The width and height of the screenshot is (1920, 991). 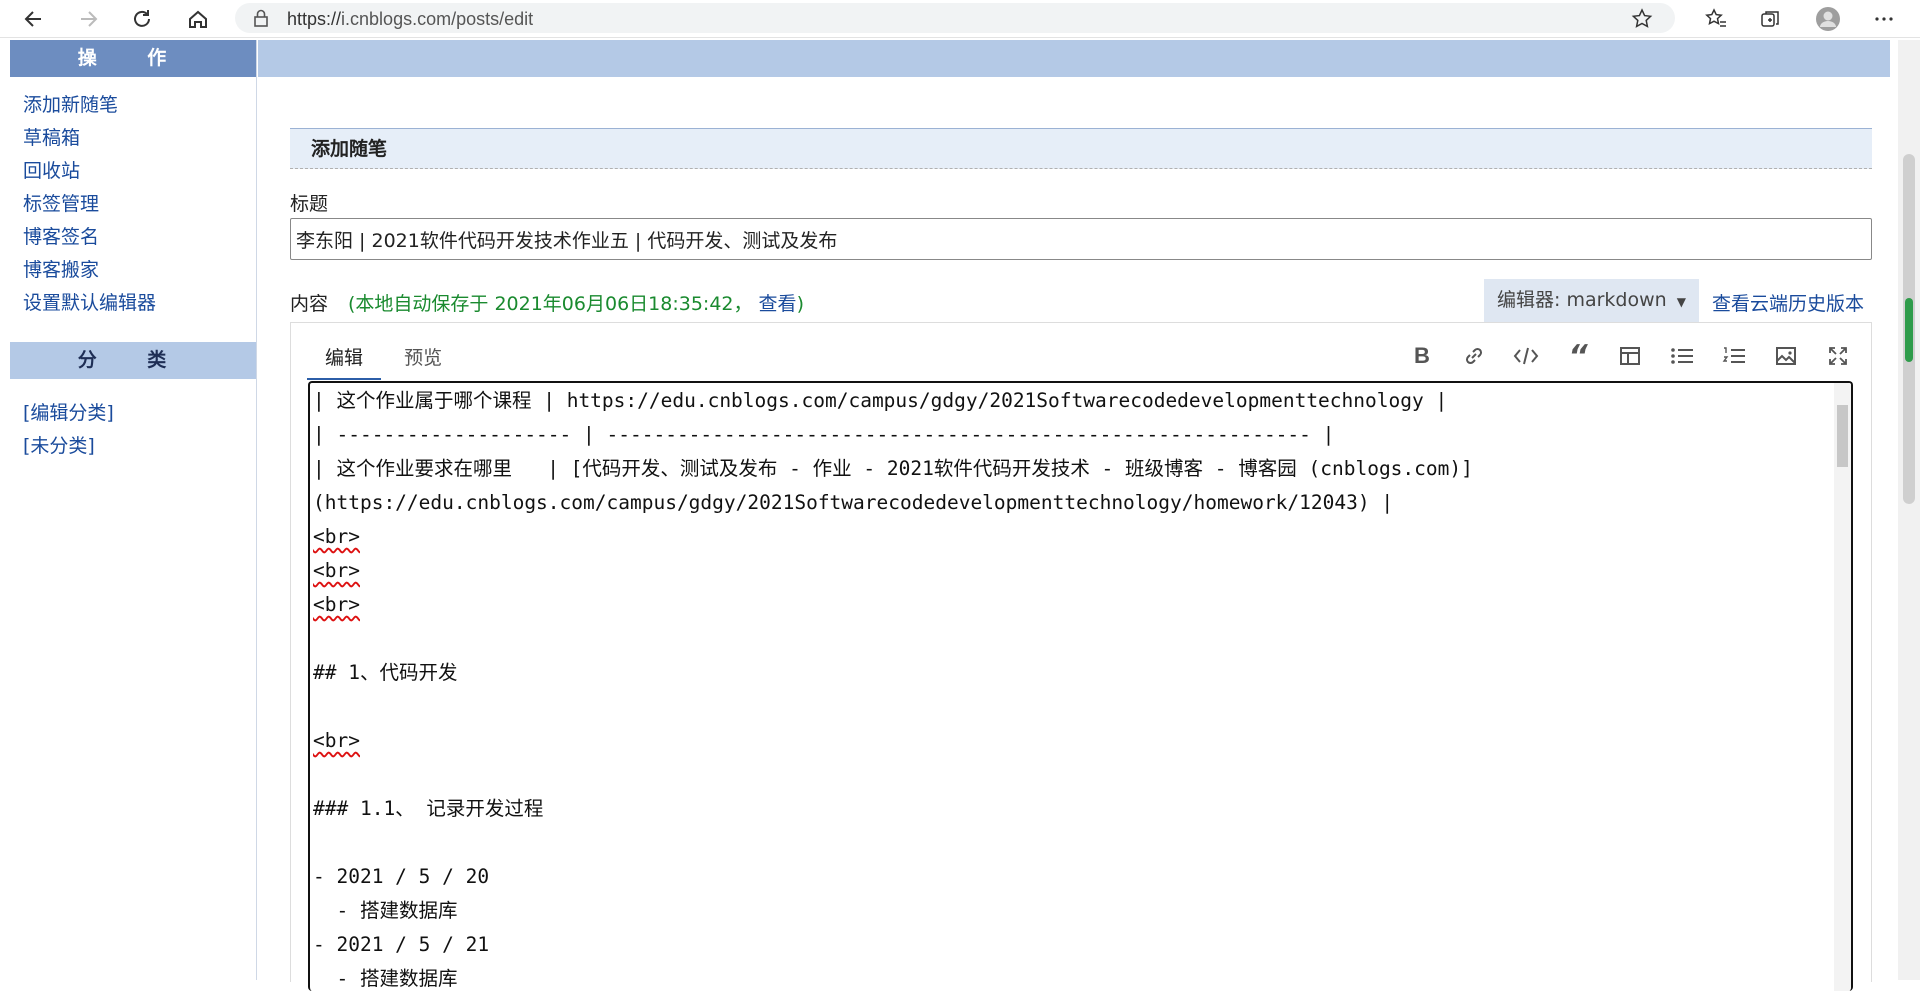 I want to click on caret-down-icon: ▼, so click(x=1681, y=302).